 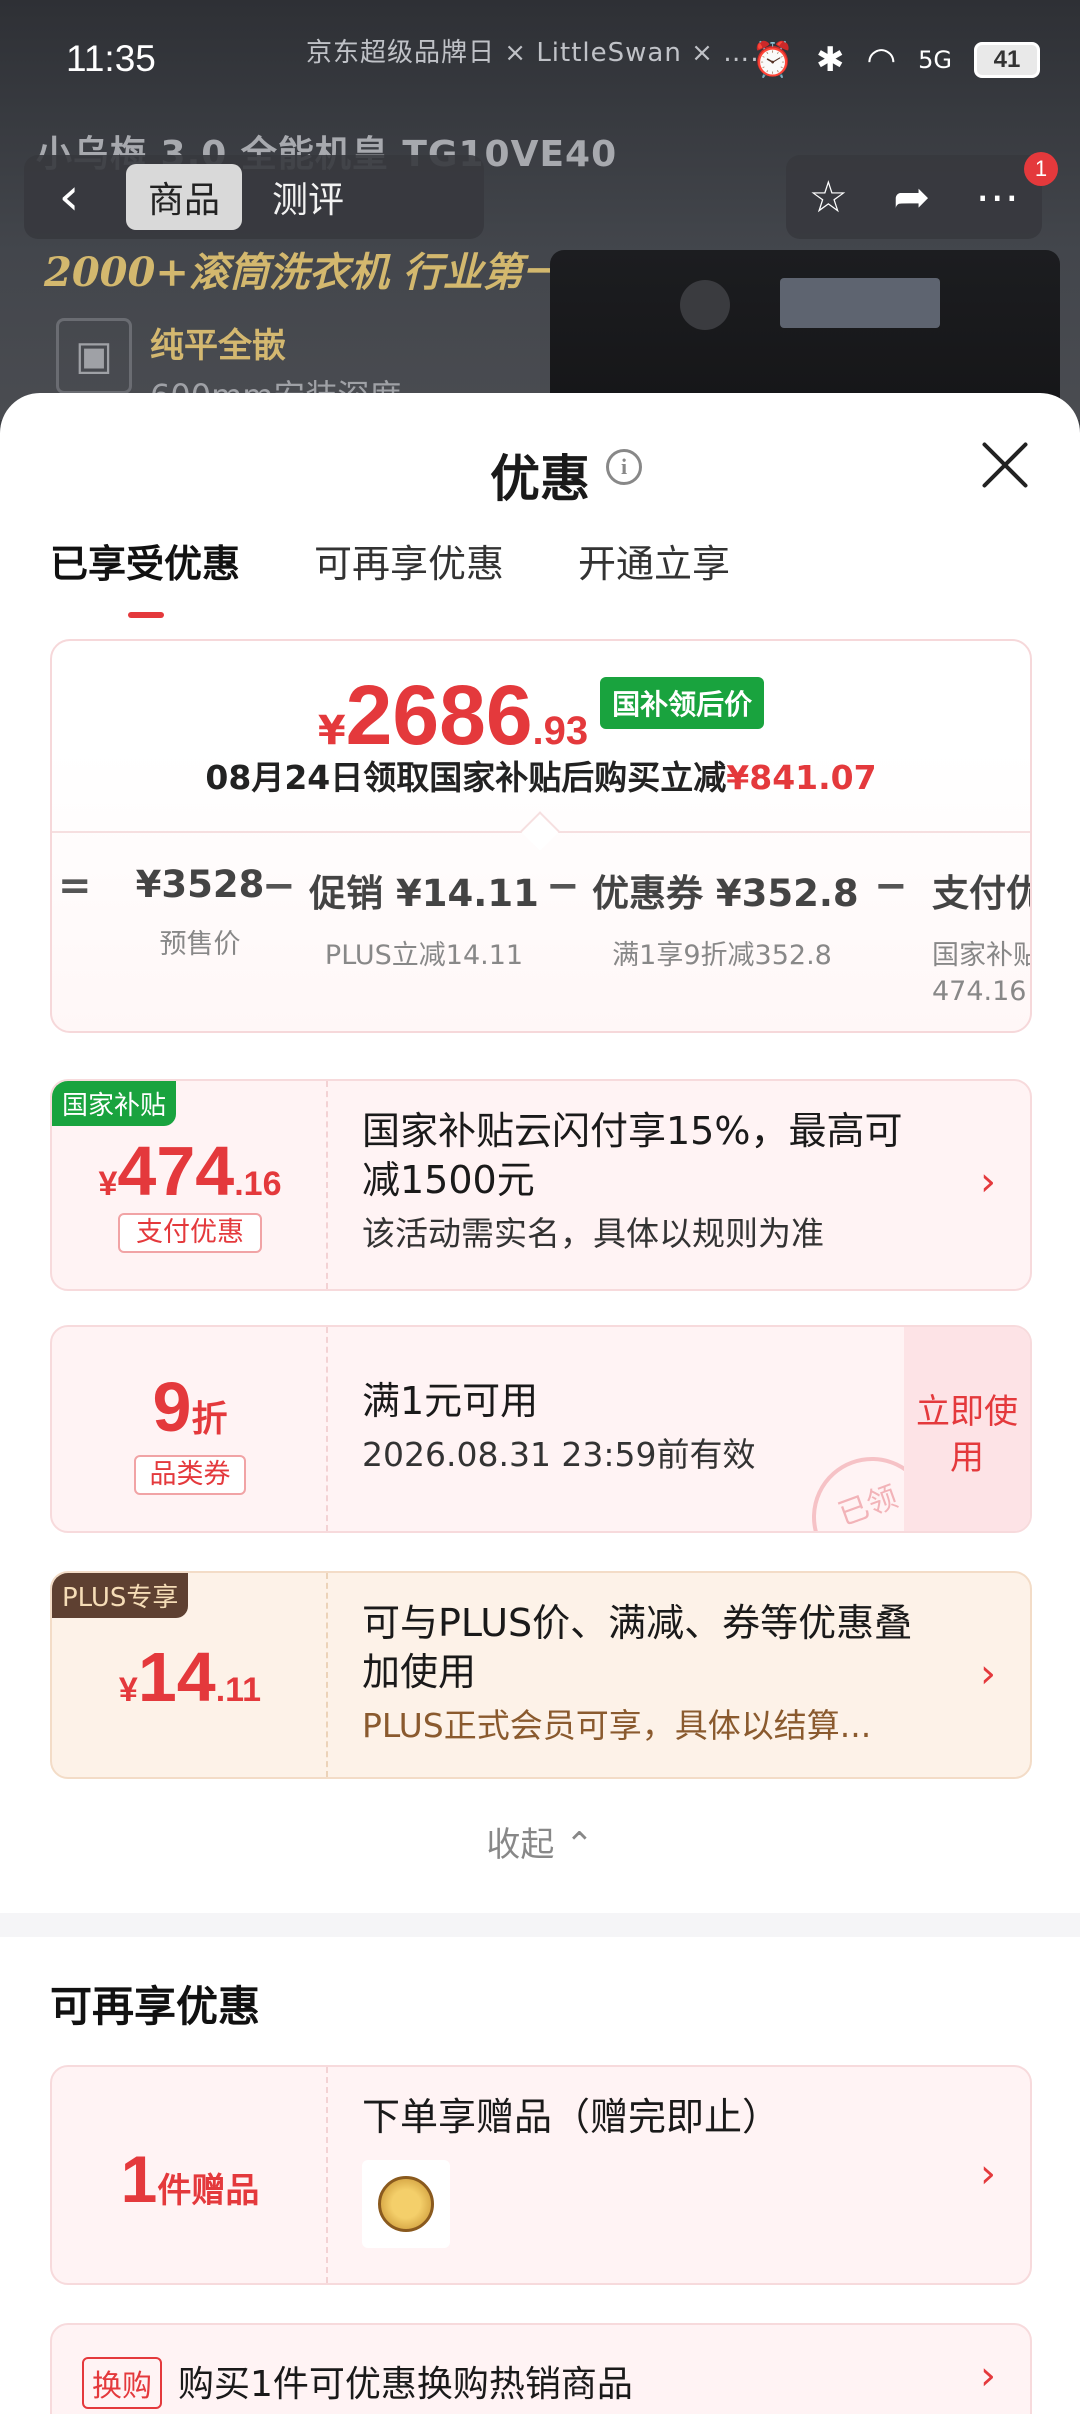 I want to click on feature-title: 纯平全嵌, so click(x=218, y=346).